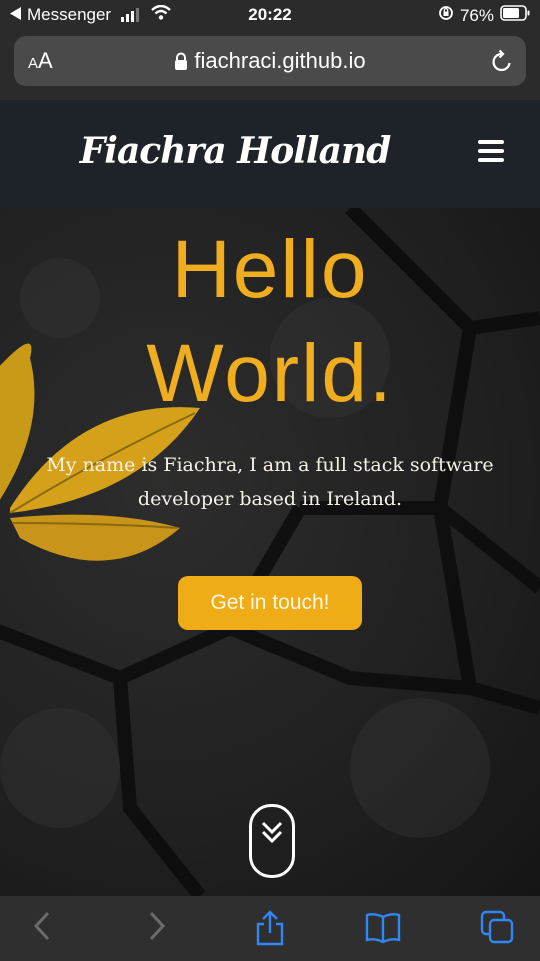  I want to click on battery-percent: 76%, so click(476, 15).